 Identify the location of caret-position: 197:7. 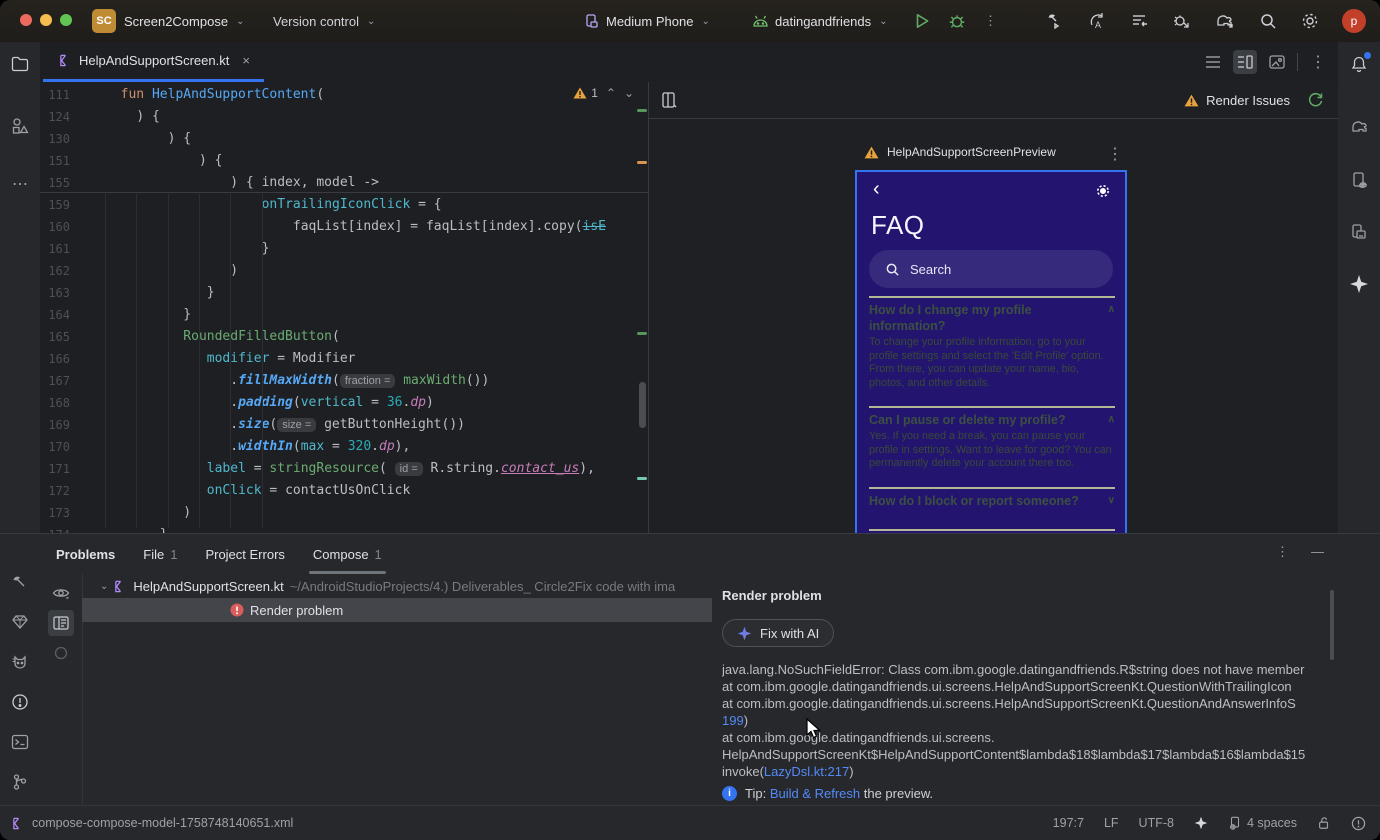
(1068, 823).